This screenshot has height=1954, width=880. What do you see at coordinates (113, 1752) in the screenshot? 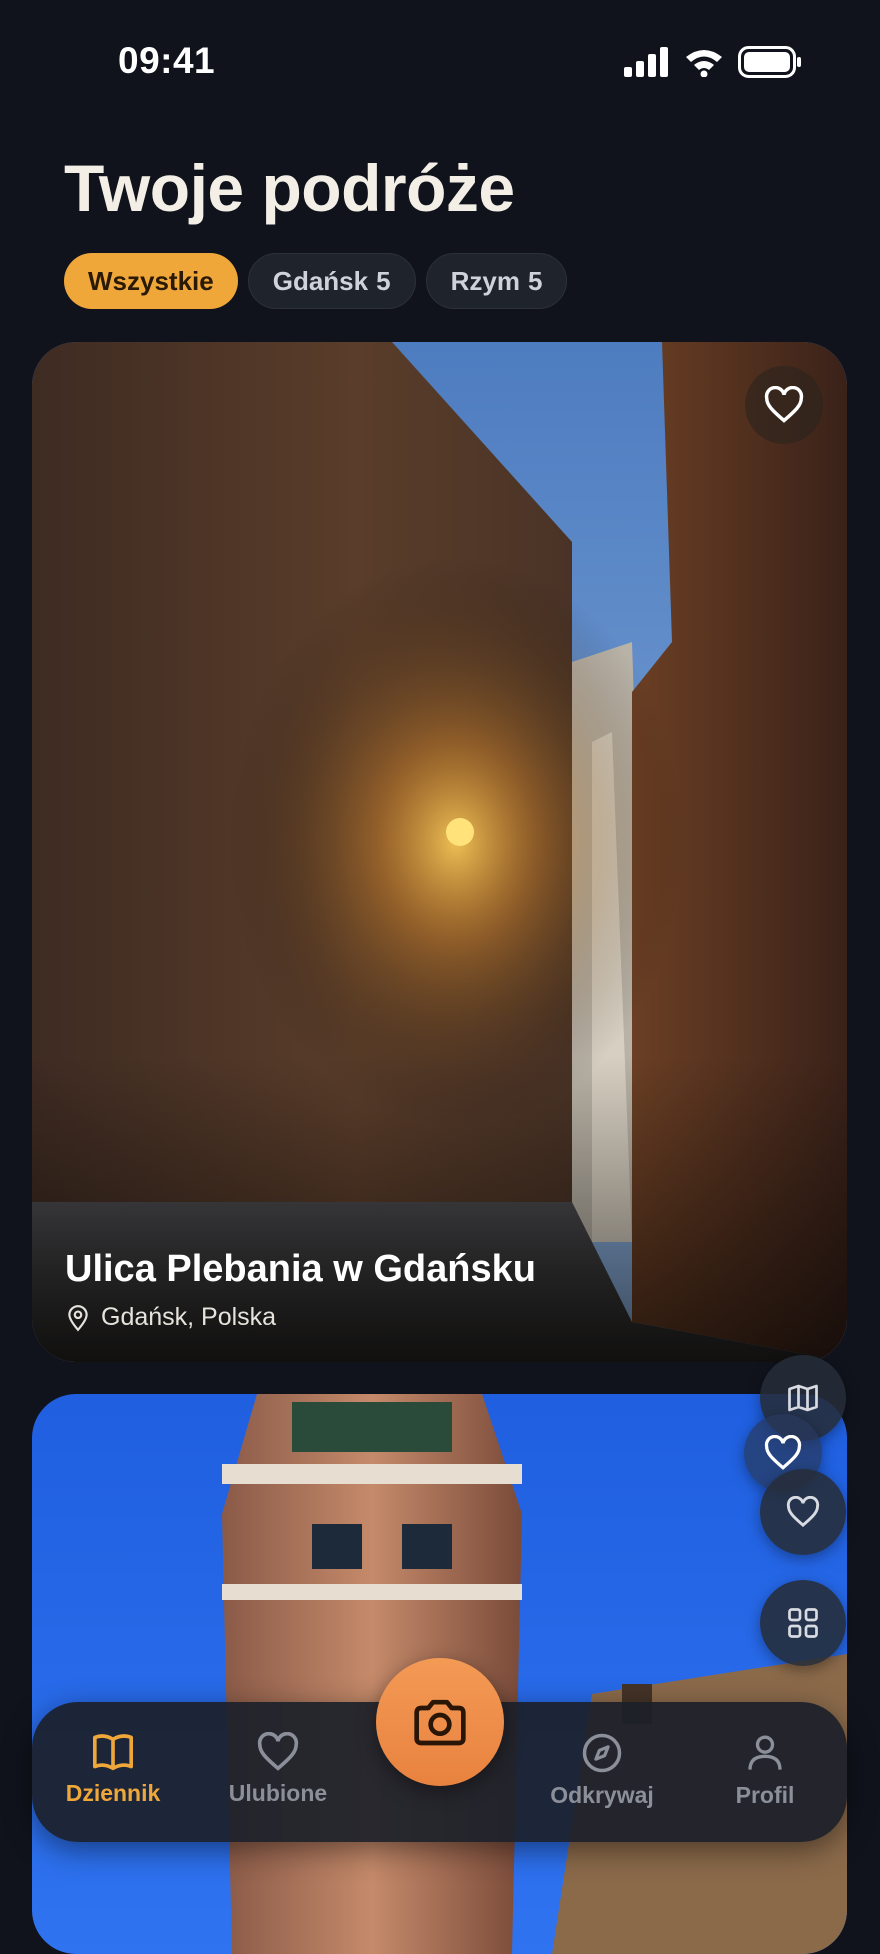
I see `book-icon` at bounding box center [113, 1752].